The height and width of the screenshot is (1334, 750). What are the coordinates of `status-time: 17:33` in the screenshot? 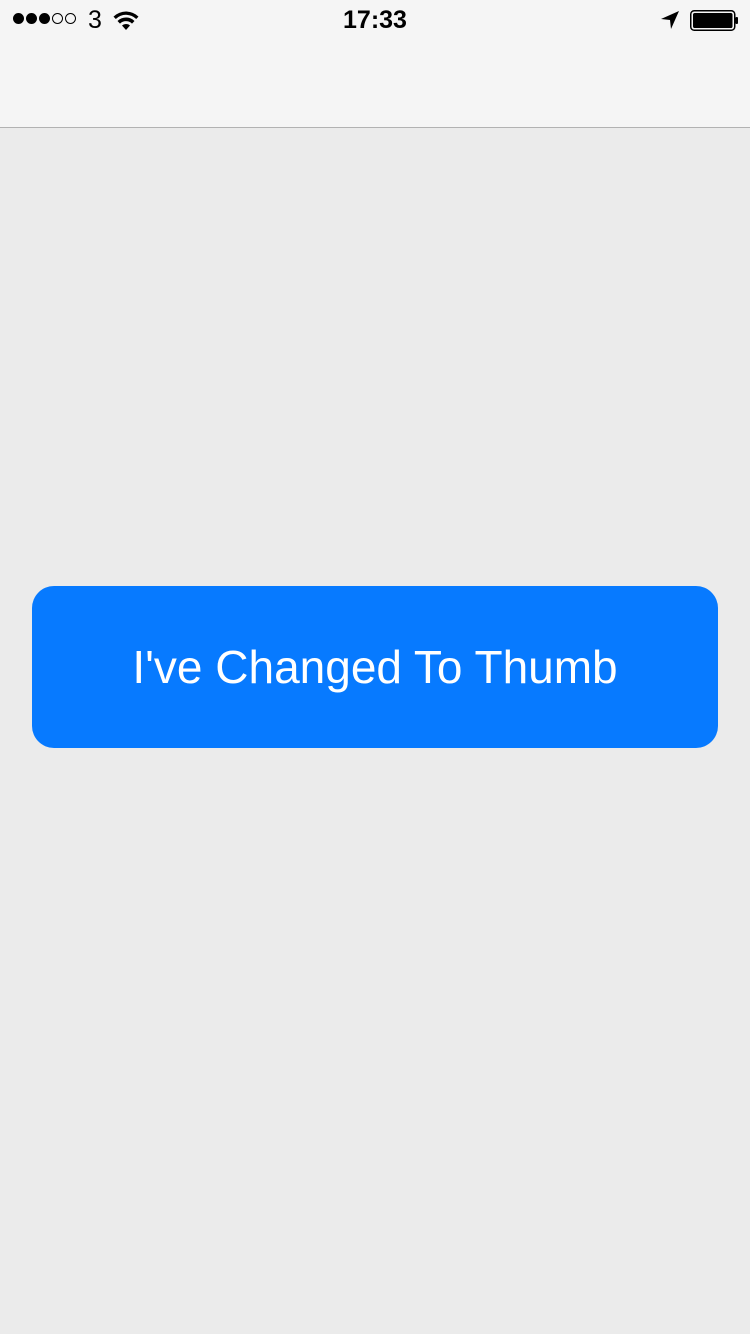 It's located at (375, 20).